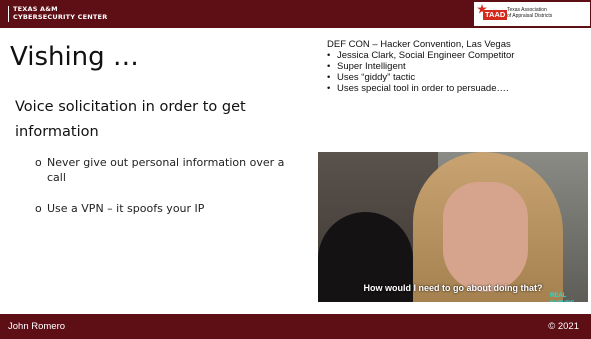 This screenshot has height=339, width=591. Describe the element at coordinates (295, 326) in the screenshot. I see `footer-bar: John Romero © 2021` at that location.